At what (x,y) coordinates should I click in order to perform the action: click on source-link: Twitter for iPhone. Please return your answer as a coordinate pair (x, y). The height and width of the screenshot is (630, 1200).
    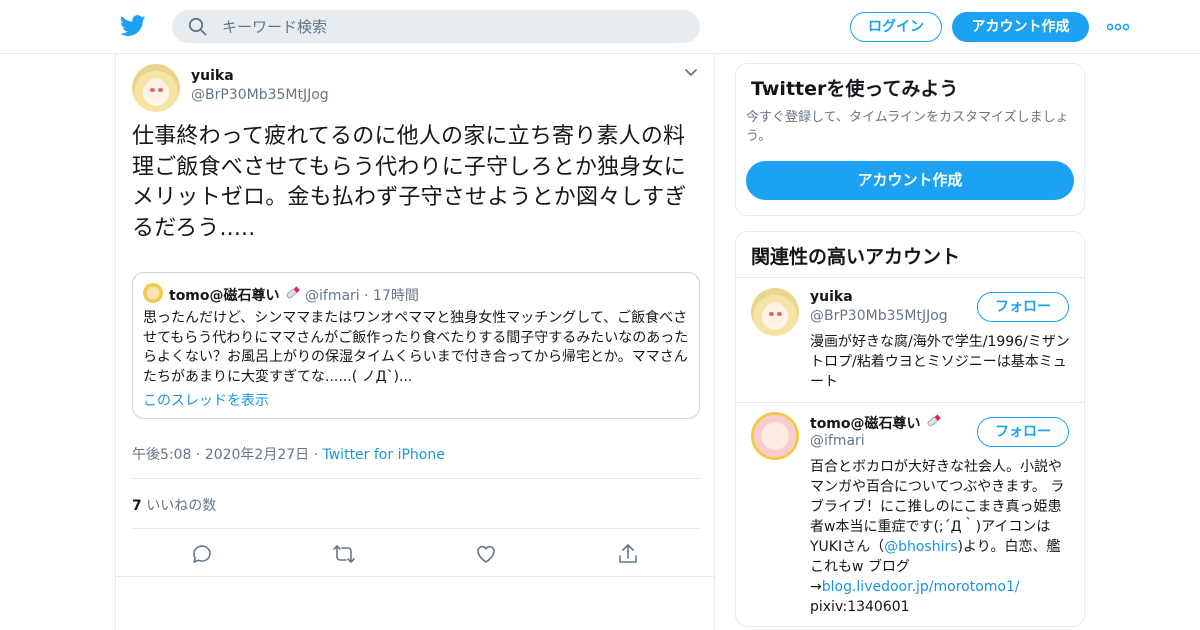
    Looking at the image, I should click on (384, 455).